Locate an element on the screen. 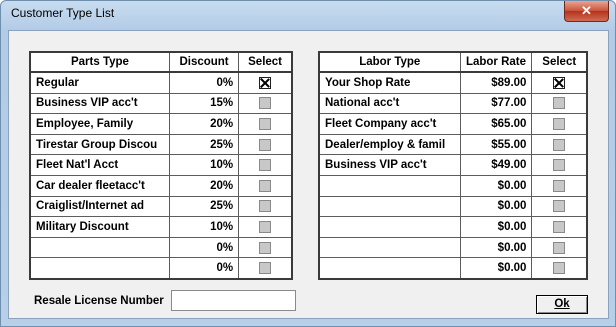  parts-row: Fleet Nat'l Acct 10% is located at coordinates (161, 165).